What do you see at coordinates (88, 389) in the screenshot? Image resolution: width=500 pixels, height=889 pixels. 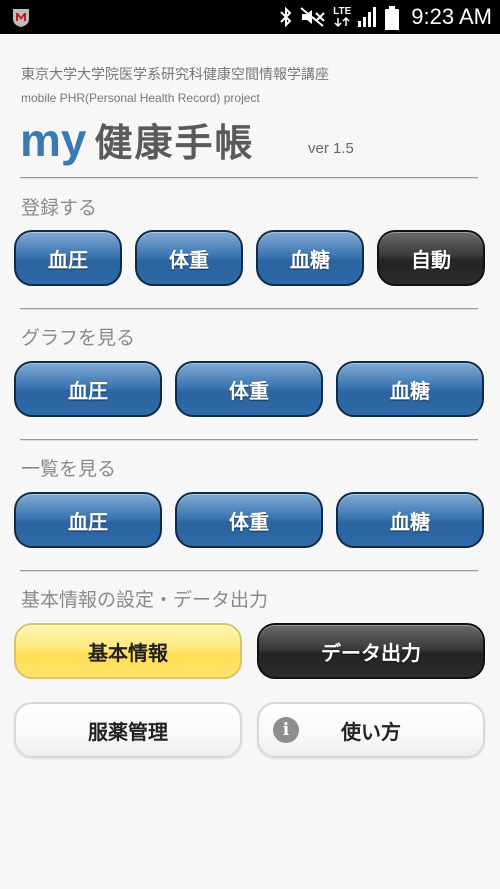 I see `graph-blood-pressure-button: 血圧` at bounding box center [88, 389].